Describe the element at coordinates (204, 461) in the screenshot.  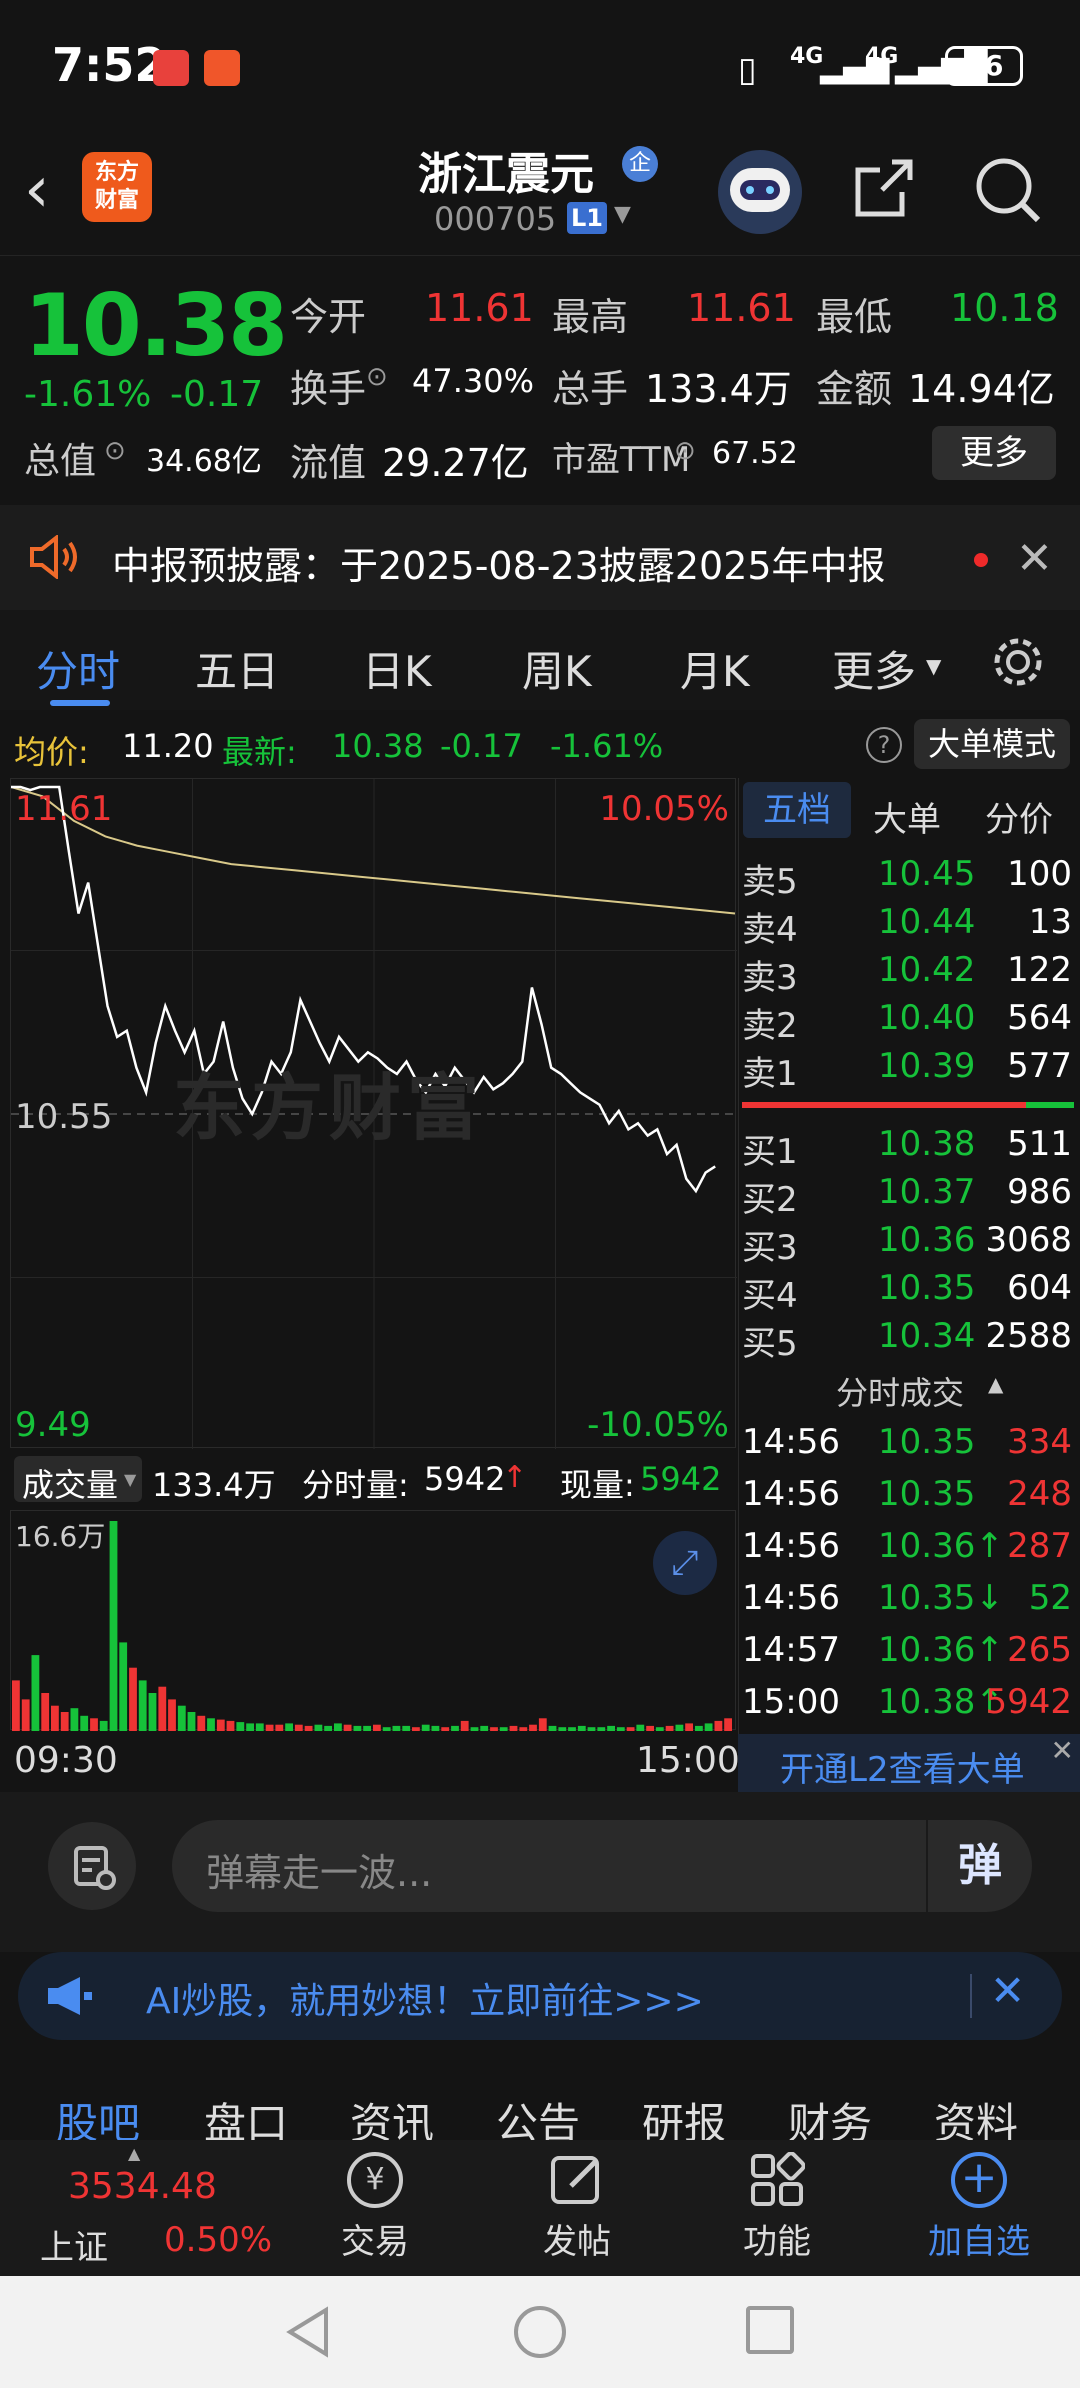
I see `mktcap-value: 34.68亿` at that location.